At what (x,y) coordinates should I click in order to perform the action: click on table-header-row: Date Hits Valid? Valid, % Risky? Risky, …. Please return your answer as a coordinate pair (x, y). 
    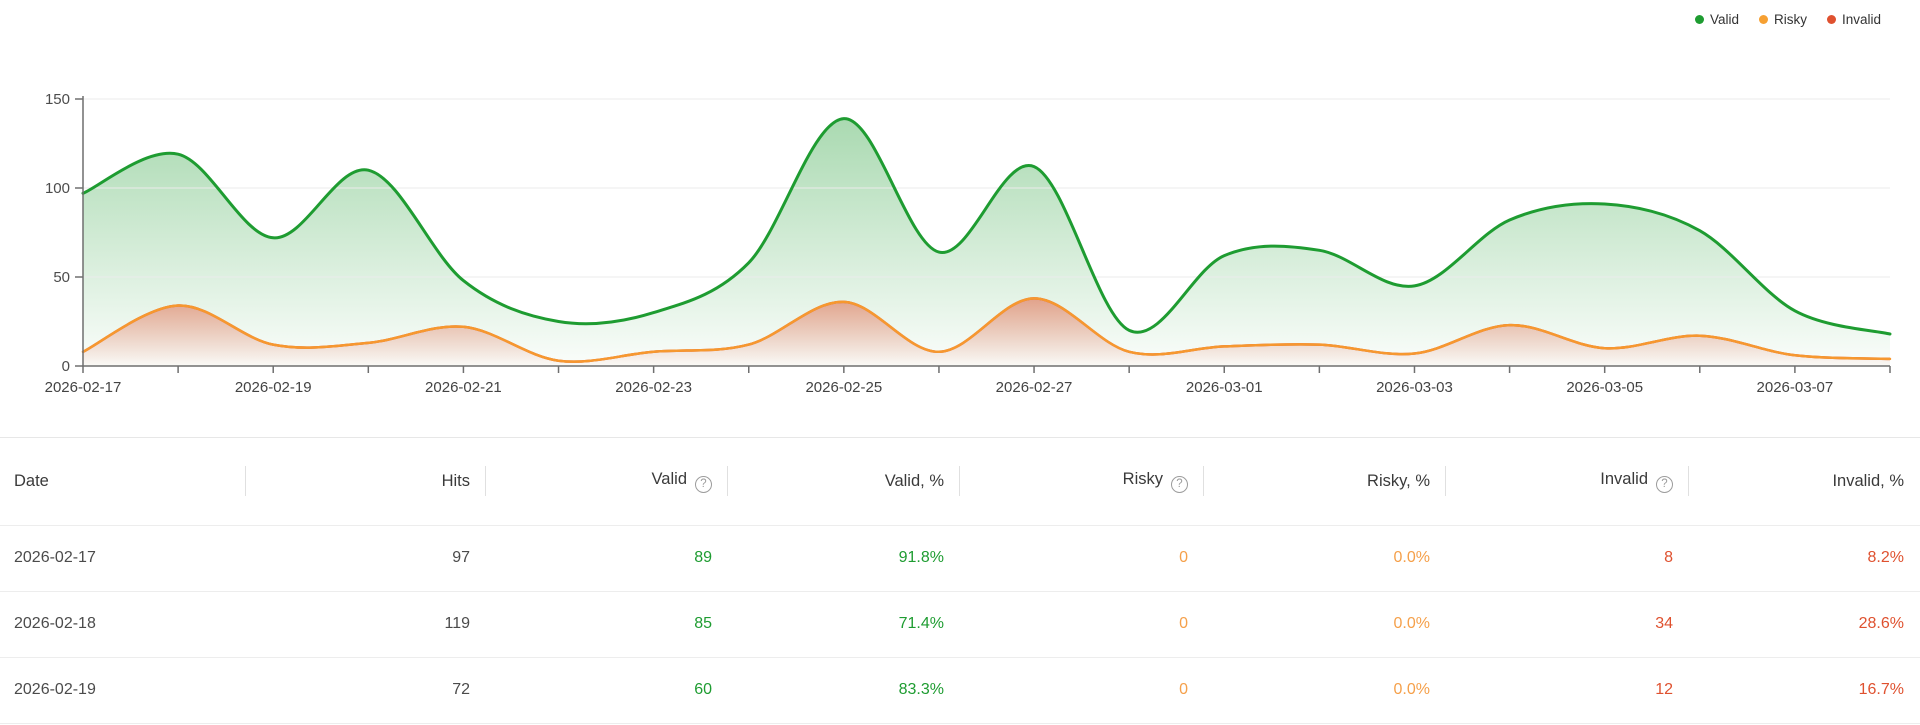
    Looking at the image, I should click on (960, 481).